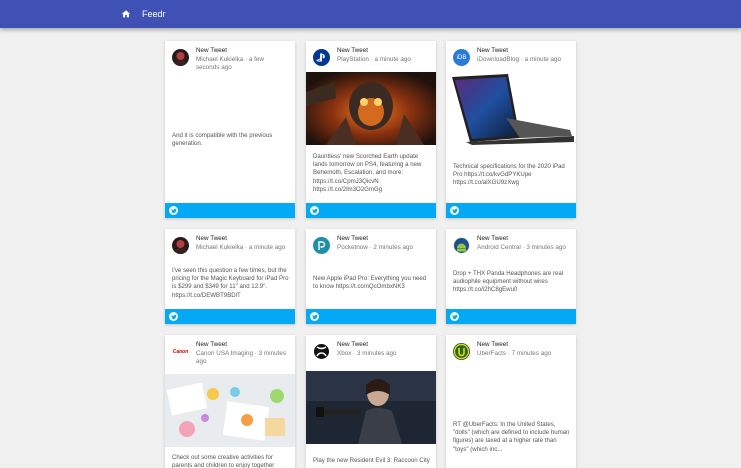 The height and width of the screenshot is (468, 741). I want to click on canon-logo-icon: Canon, so click(180, 351).